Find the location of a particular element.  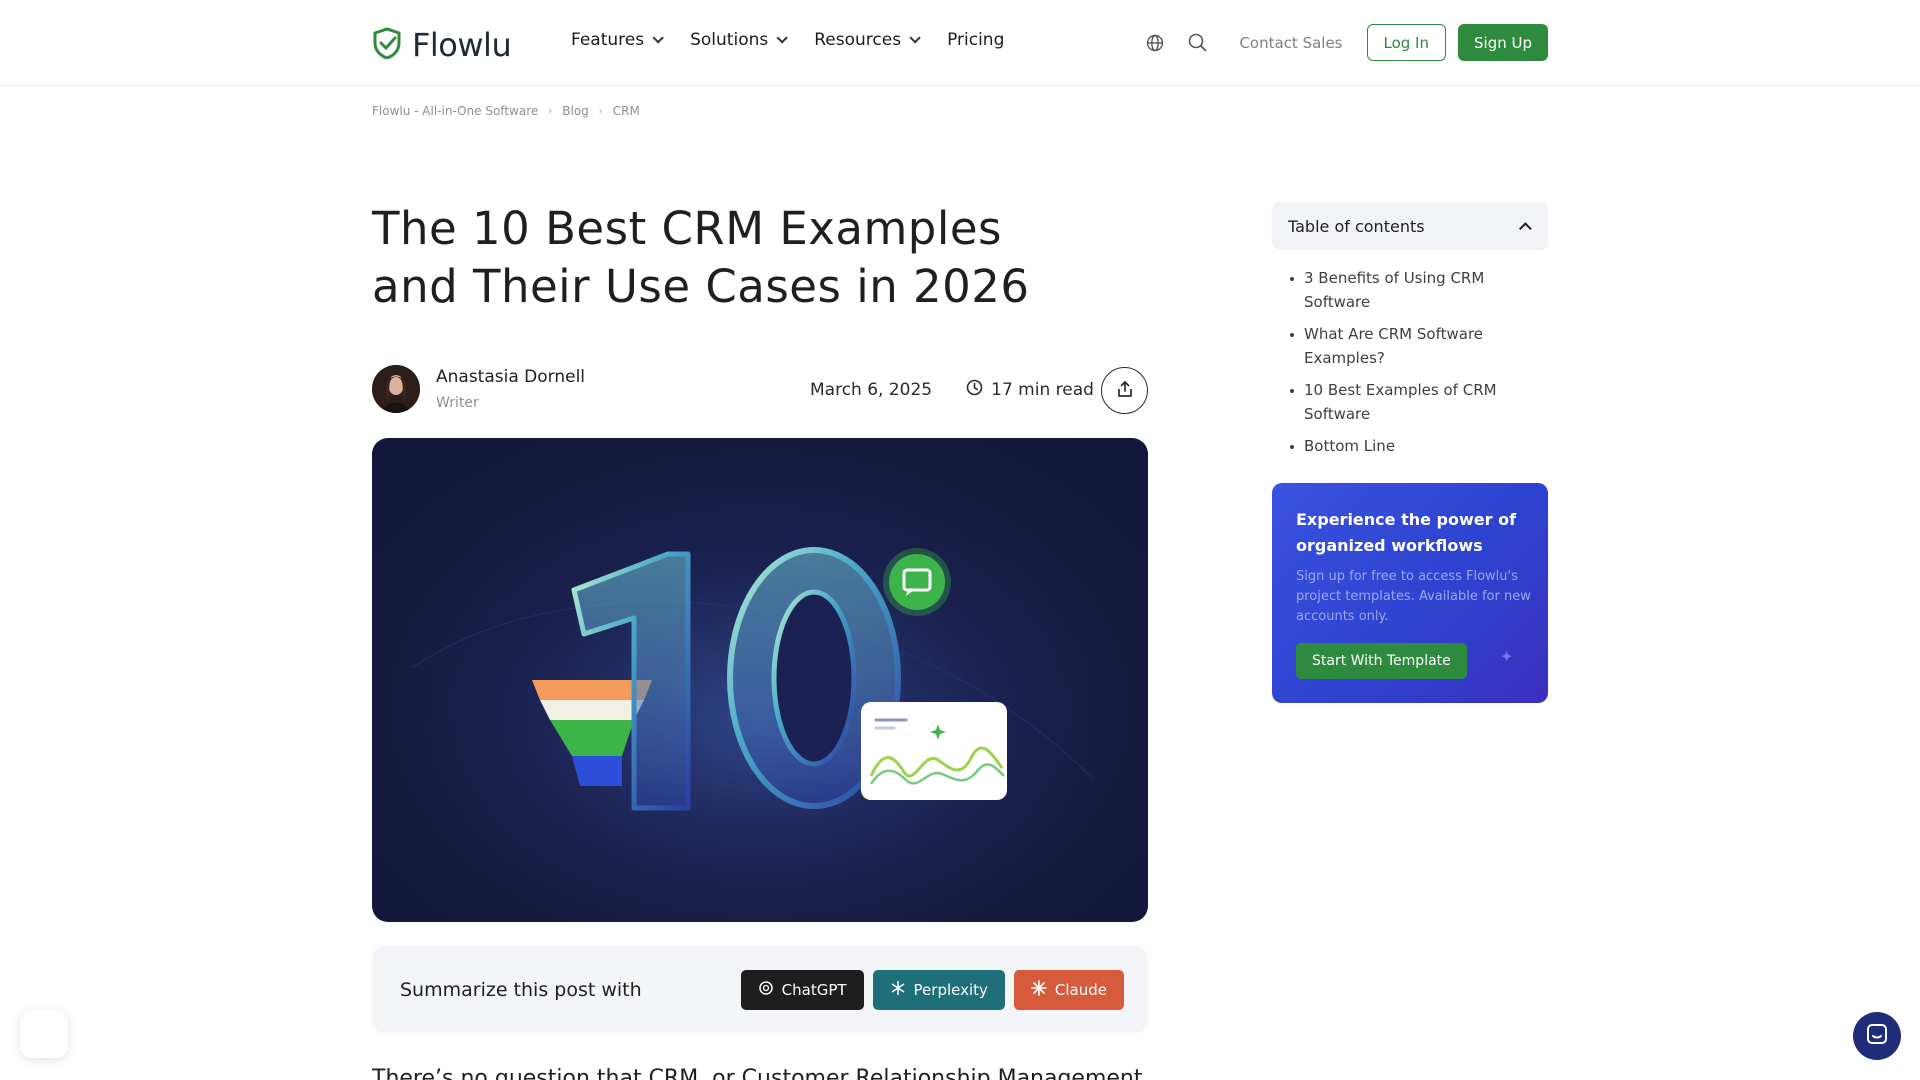

chatgpt-label: ChatGPT is located at coordinates (814, 990).